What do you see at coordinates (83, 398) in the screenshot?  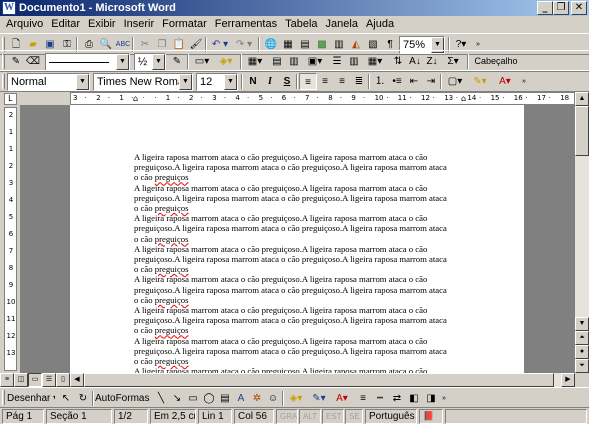 I see `rotate-icon: ↻` at bounding box center [83, 398].